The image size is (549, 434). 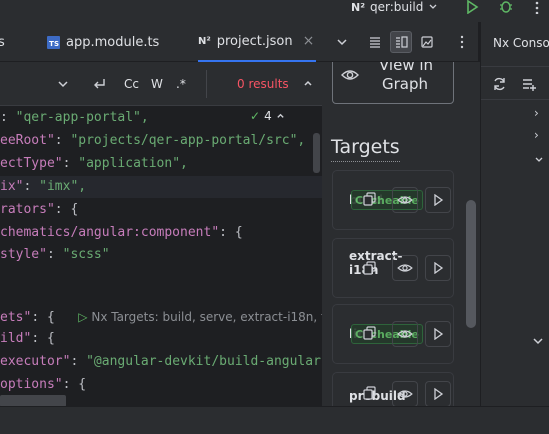 I want to click on editor-tab-bar: s TS app.module.ts N² project.json ×, so click(x=239, y=42).